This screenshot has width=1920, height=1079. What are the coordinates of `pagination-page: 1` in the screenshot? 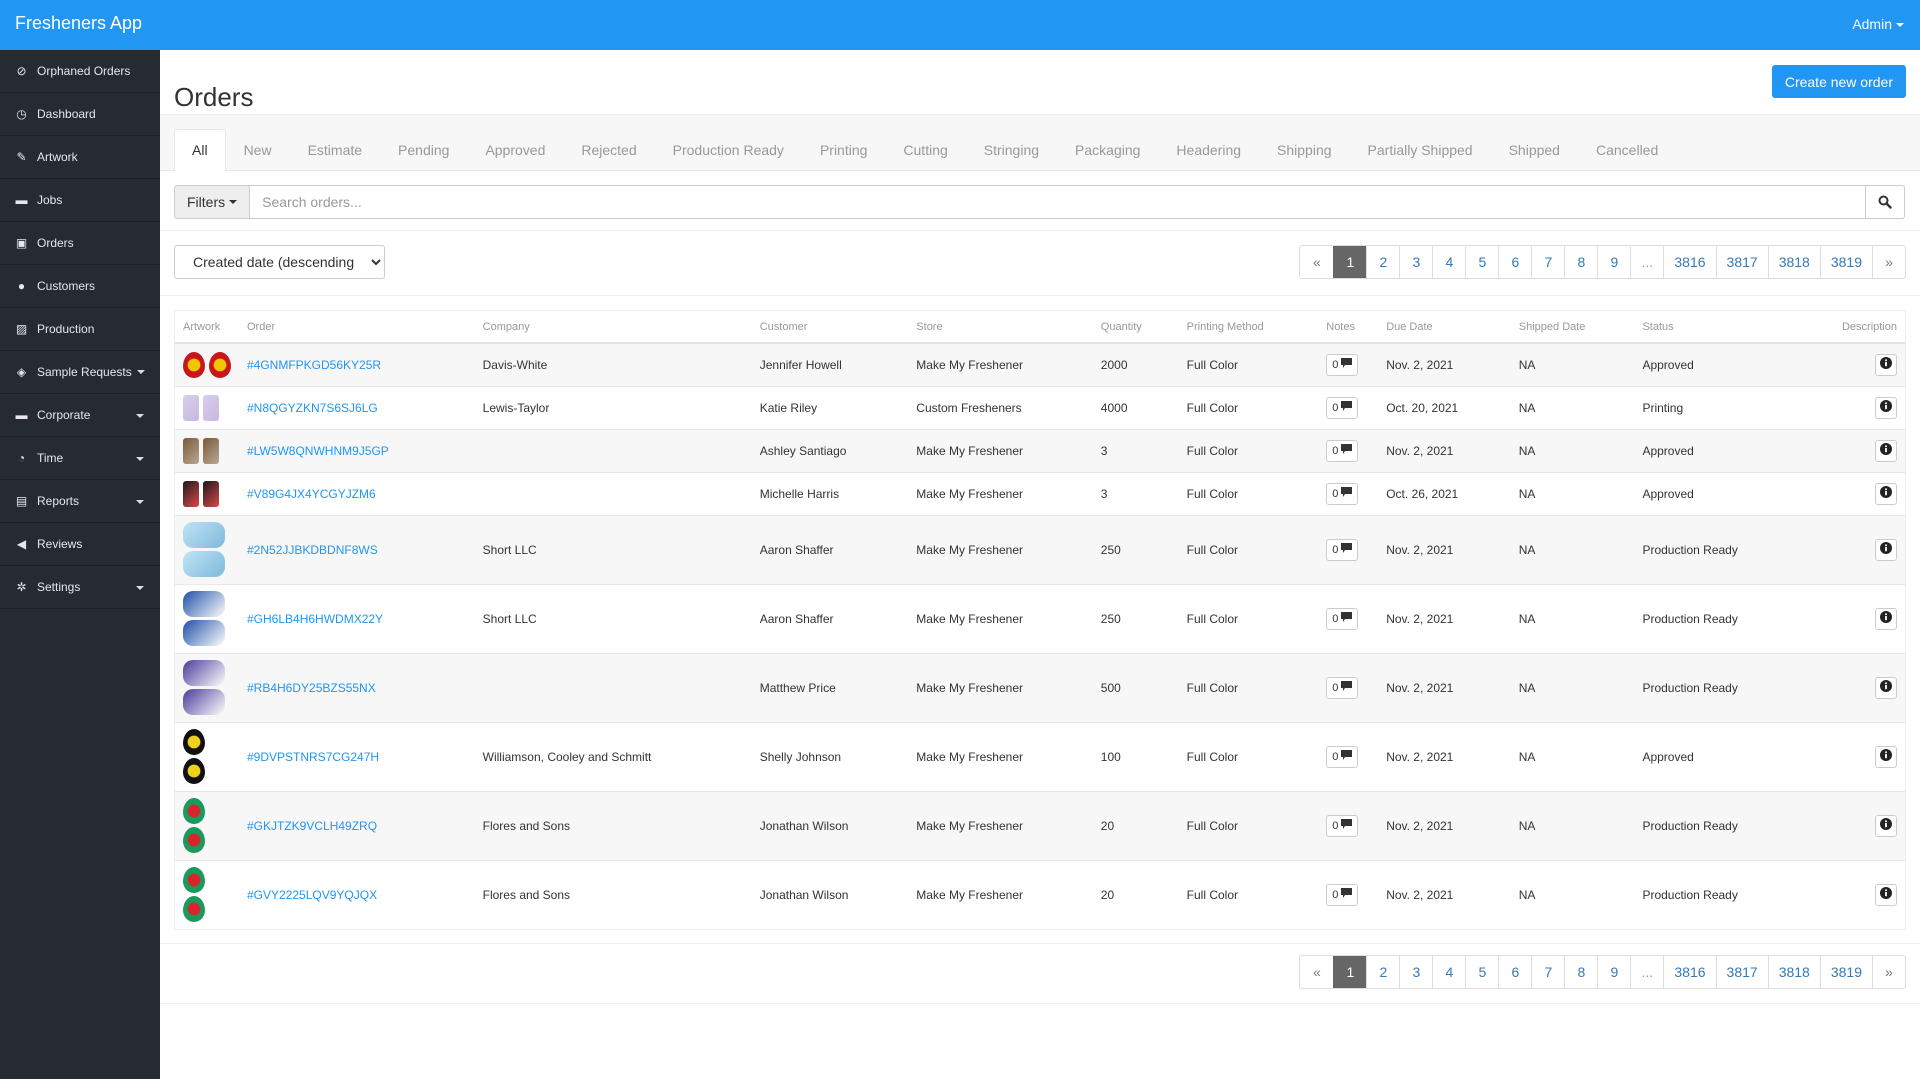 It's located at (1350, 972).